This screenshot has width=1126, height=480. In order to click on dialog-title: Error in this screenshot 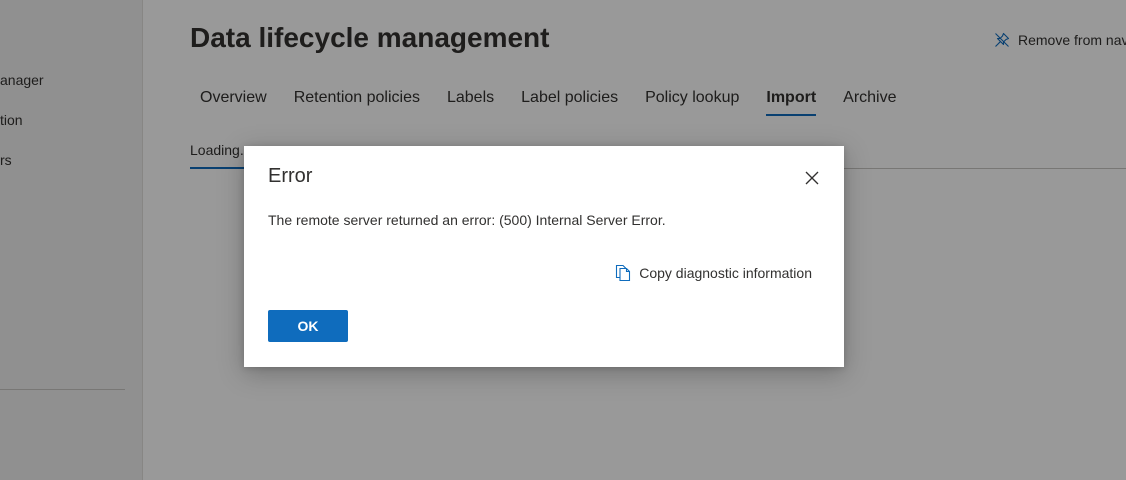, I will do `click(290, 176)`.